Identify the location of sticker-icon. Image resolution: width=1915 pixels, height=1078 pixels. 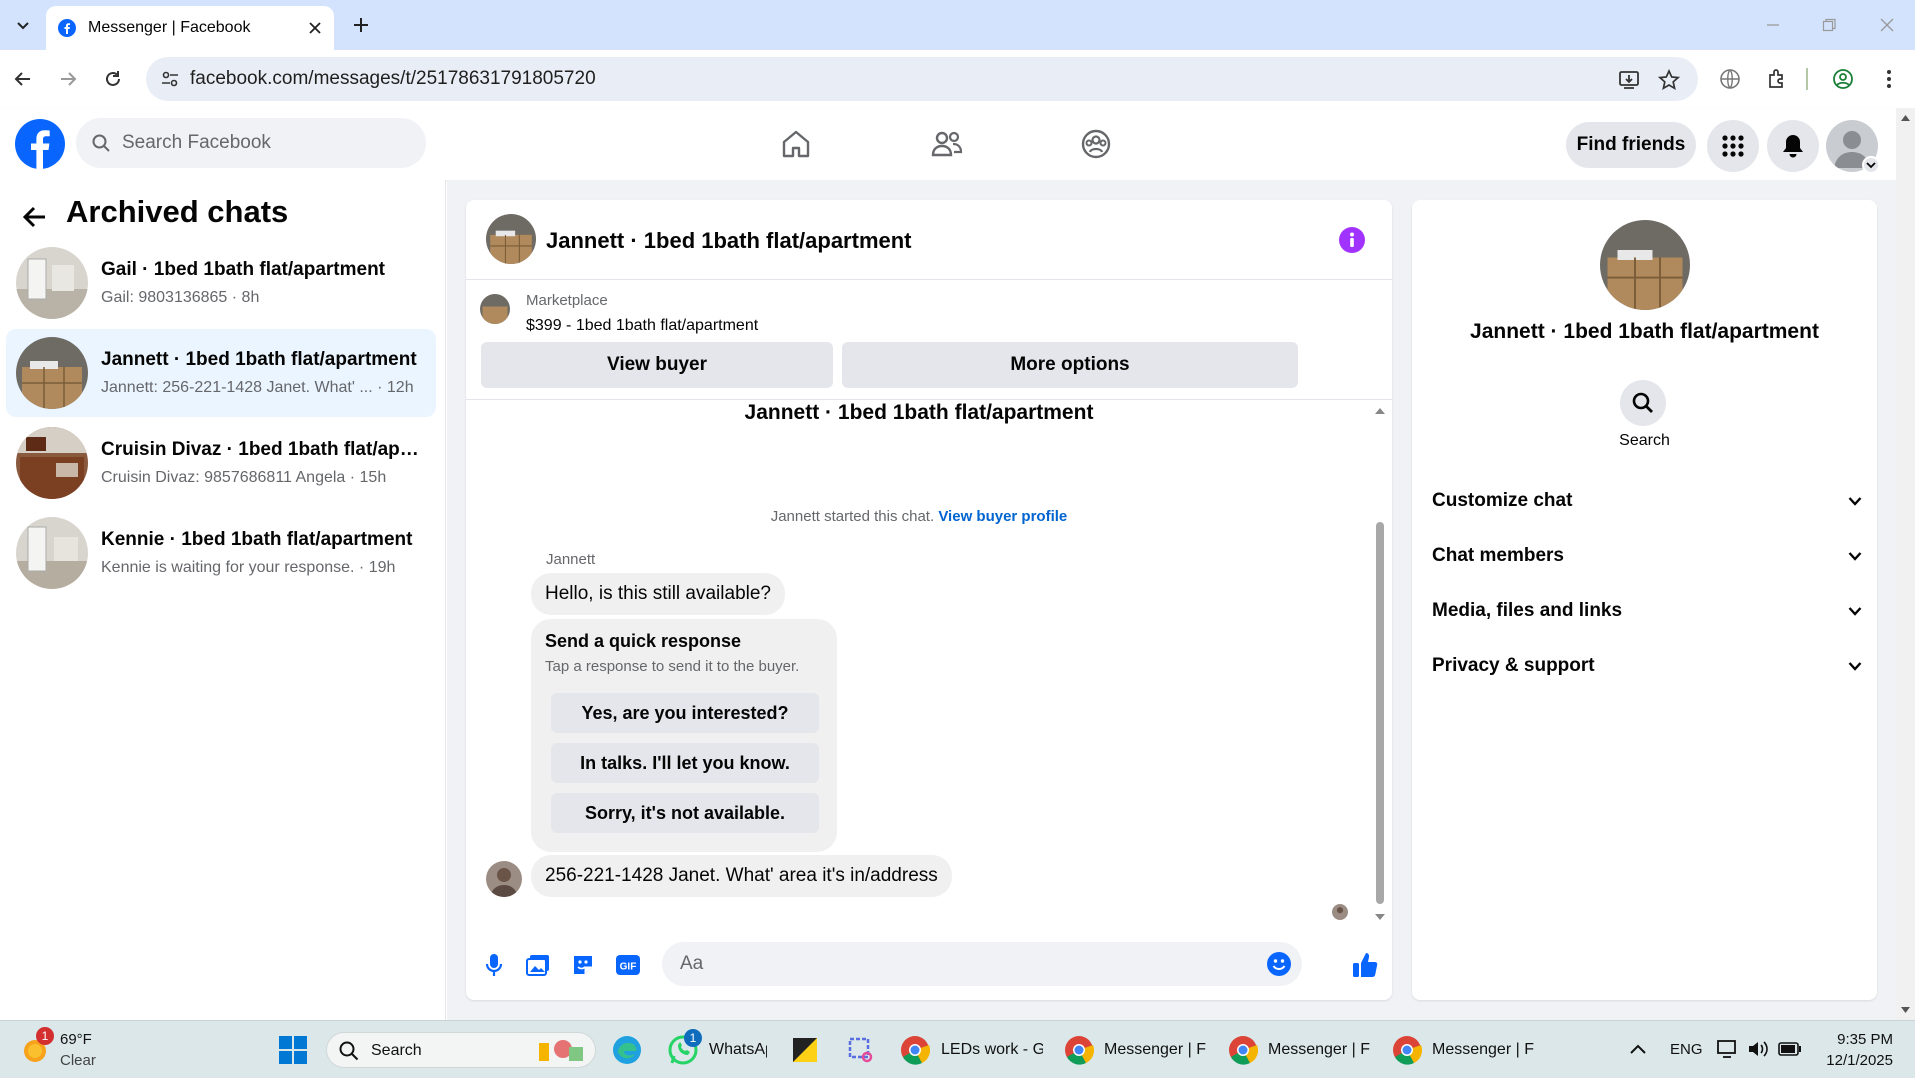
(583, 965).